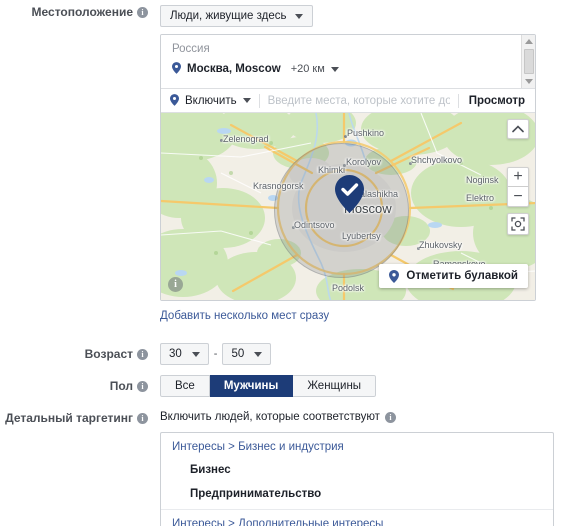  What do you see at coordinates (228, 16) in the screenshot?
I see `audience-type-value: Люди, живущие здесь` at bounding box center [228, 16].